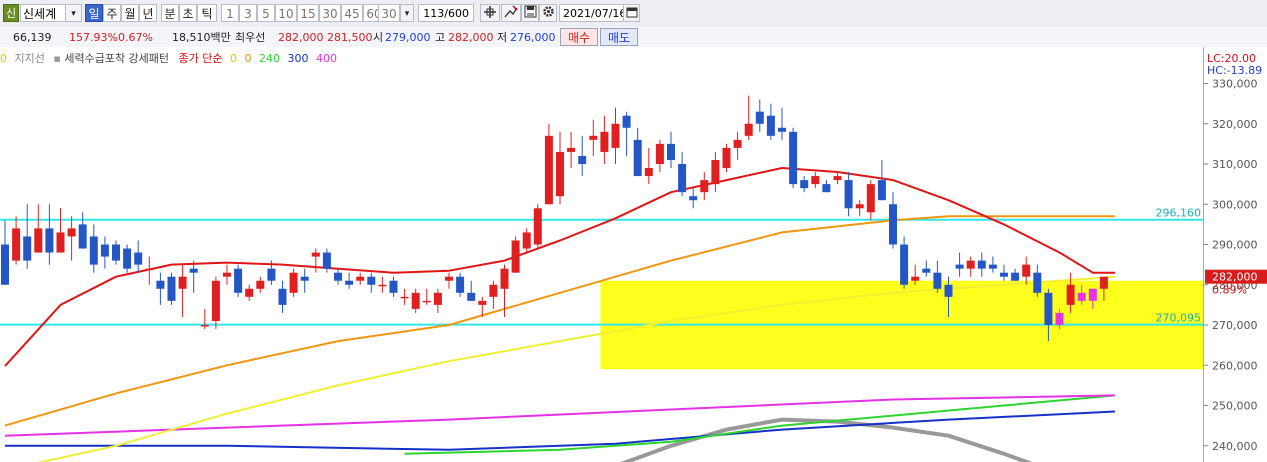  Describe the element at coordinates (266, 13) in the screenshot. I see `interval-5: 5` at that location.